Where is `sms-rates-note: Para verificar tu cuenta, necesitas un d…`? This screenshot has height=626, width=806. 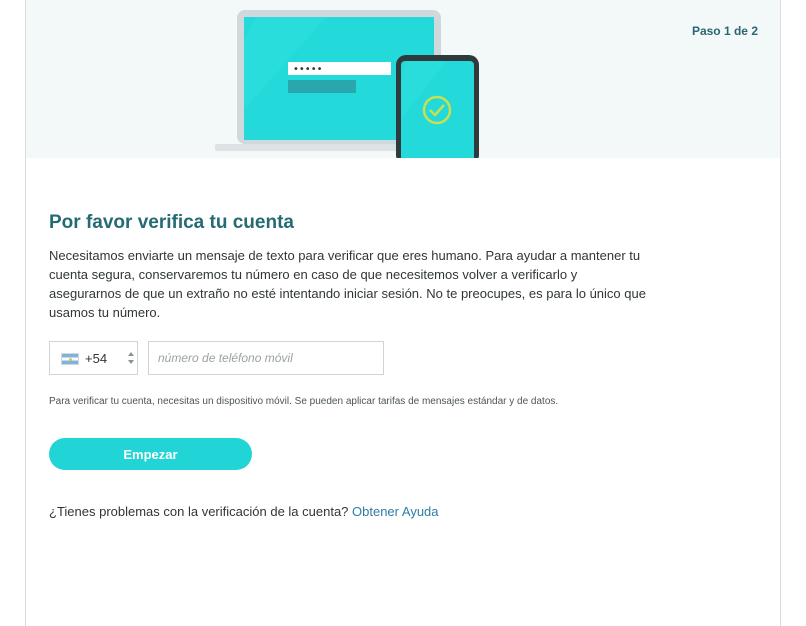 sms-rates-note: Para verificar tu cuenta, necesitas un d… is located at coordinates (304, 401).